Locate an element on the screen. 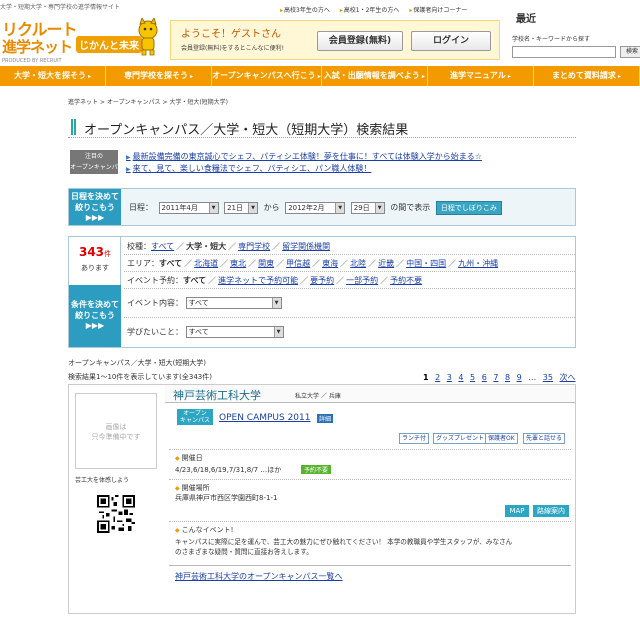  from-day-select: 21日 ▼ is located at coordinates (241, 207).